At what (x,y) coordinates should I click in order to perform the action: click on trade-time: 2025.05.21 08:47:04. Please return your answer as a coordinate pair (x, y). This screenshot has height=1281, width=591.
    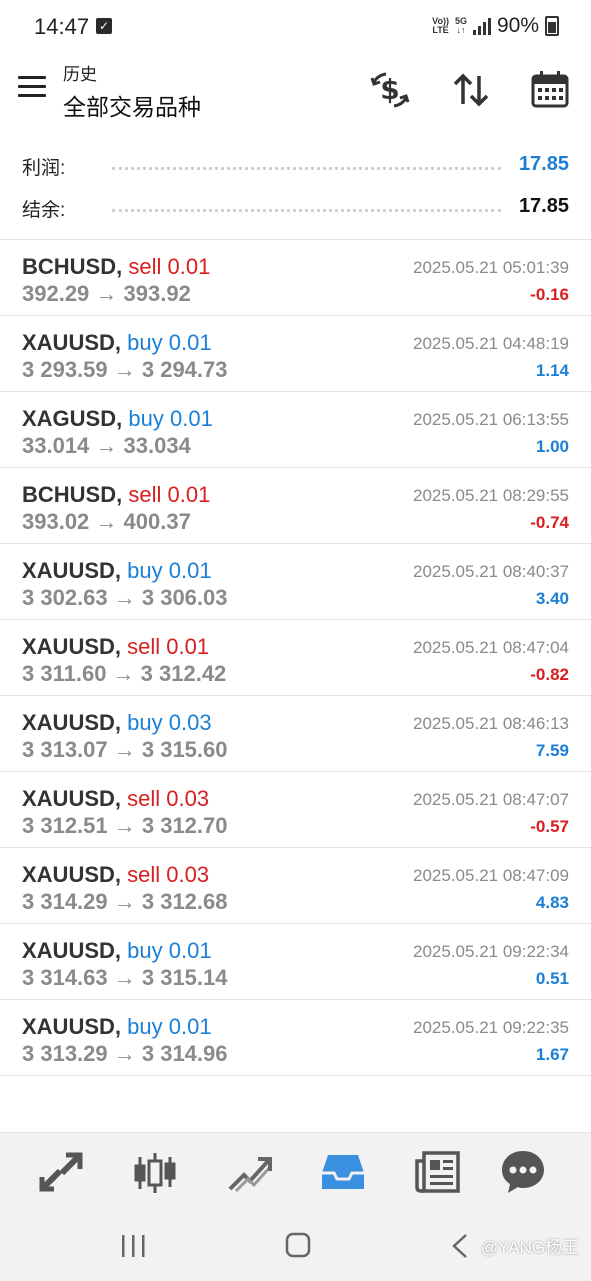
    Looking at the image, I should click on (491, 647).